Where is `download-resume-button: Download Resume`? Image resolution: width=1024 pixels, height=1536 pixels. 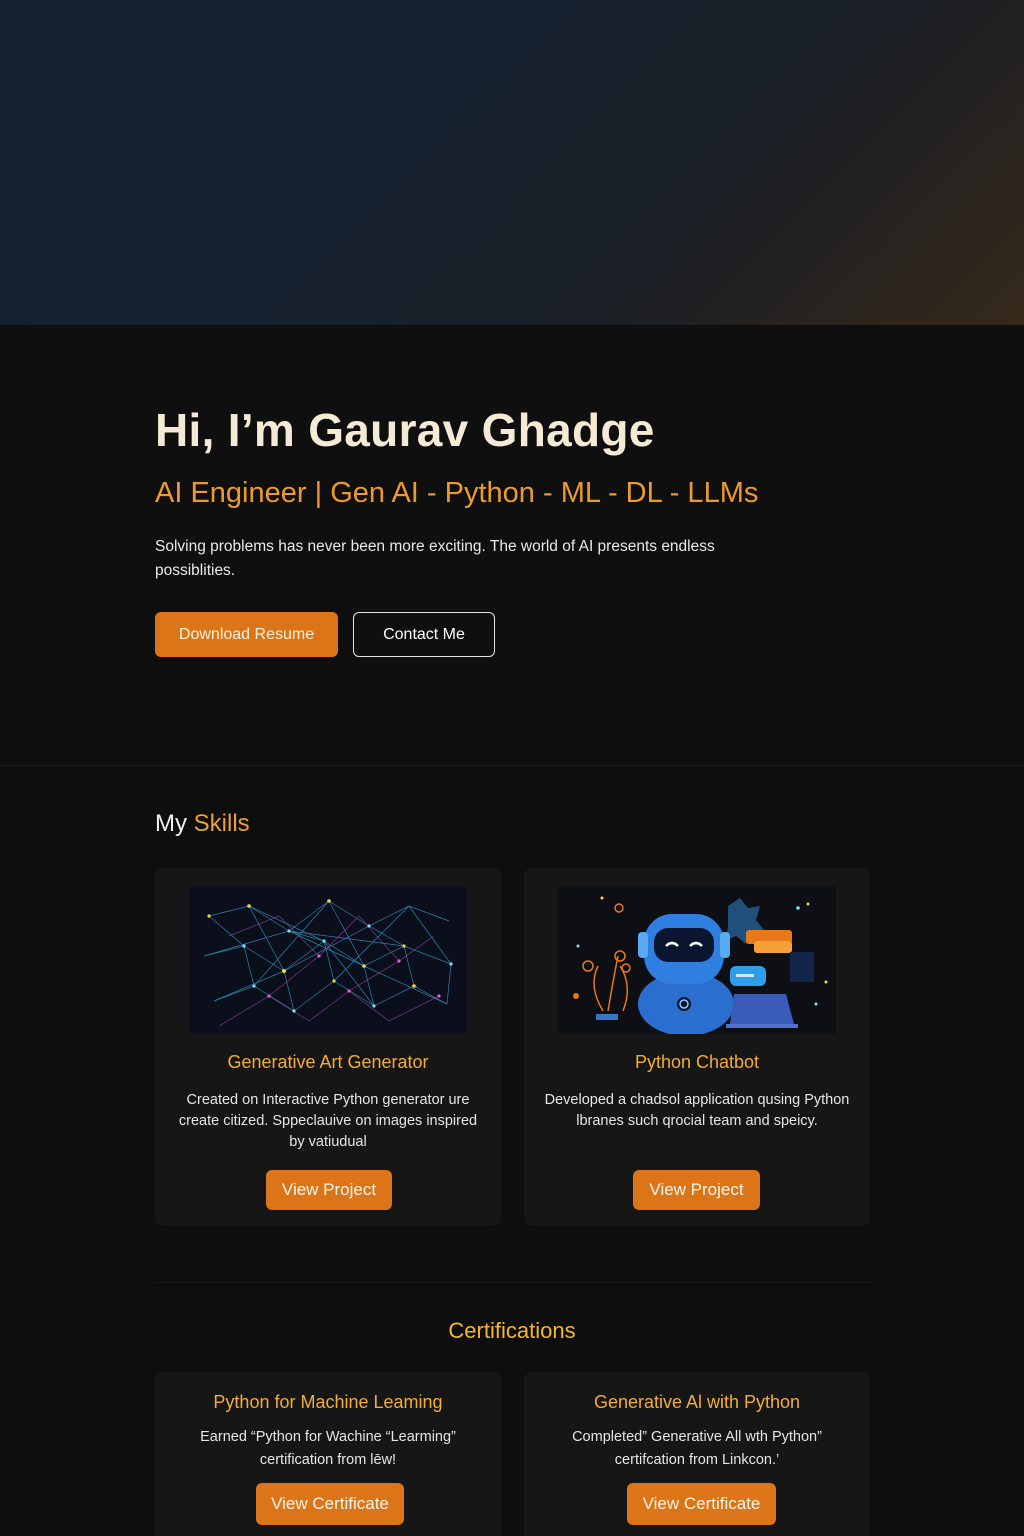
download-resume-button: Download Resume is located at coordinates (246, 634).